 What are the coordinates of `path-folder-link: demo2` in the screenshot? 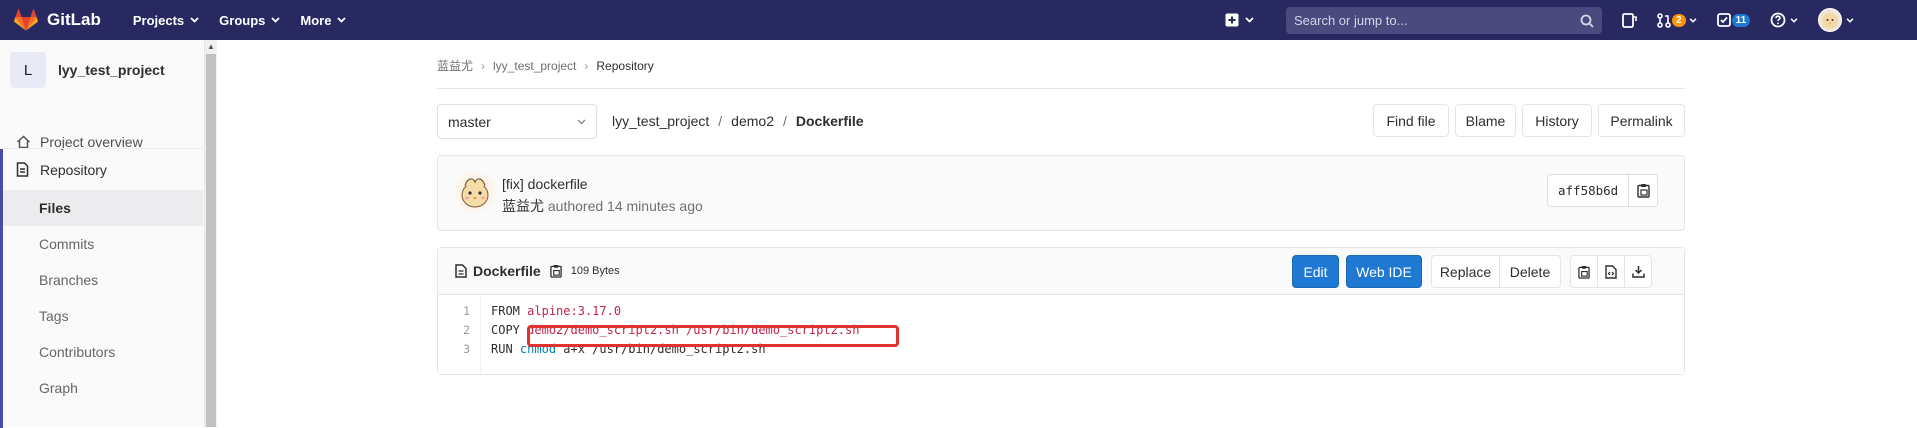 It's located at (752, 121).